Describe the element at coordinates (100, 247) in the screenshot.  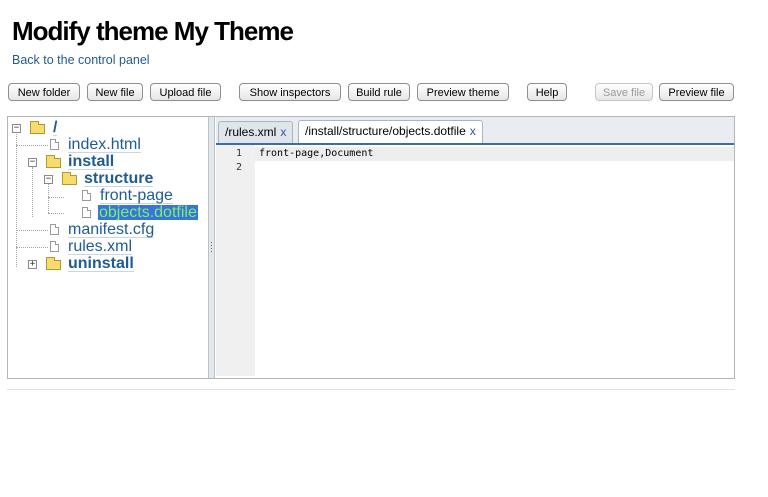
I see `tree-label-rules-xml: rules.xml` at that location.